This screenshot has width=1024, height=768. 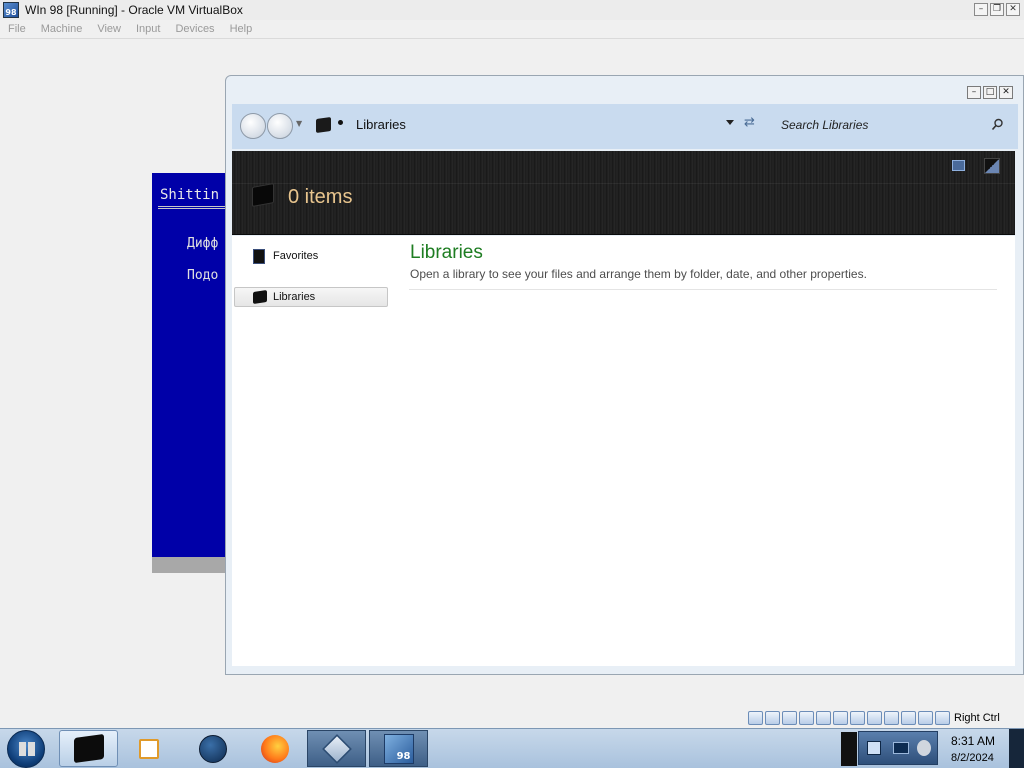 What do you see at coordinates (340, 122) in the screenshot?
I see `breadcrumb-separator-icon` at bounding box center [340, 122].